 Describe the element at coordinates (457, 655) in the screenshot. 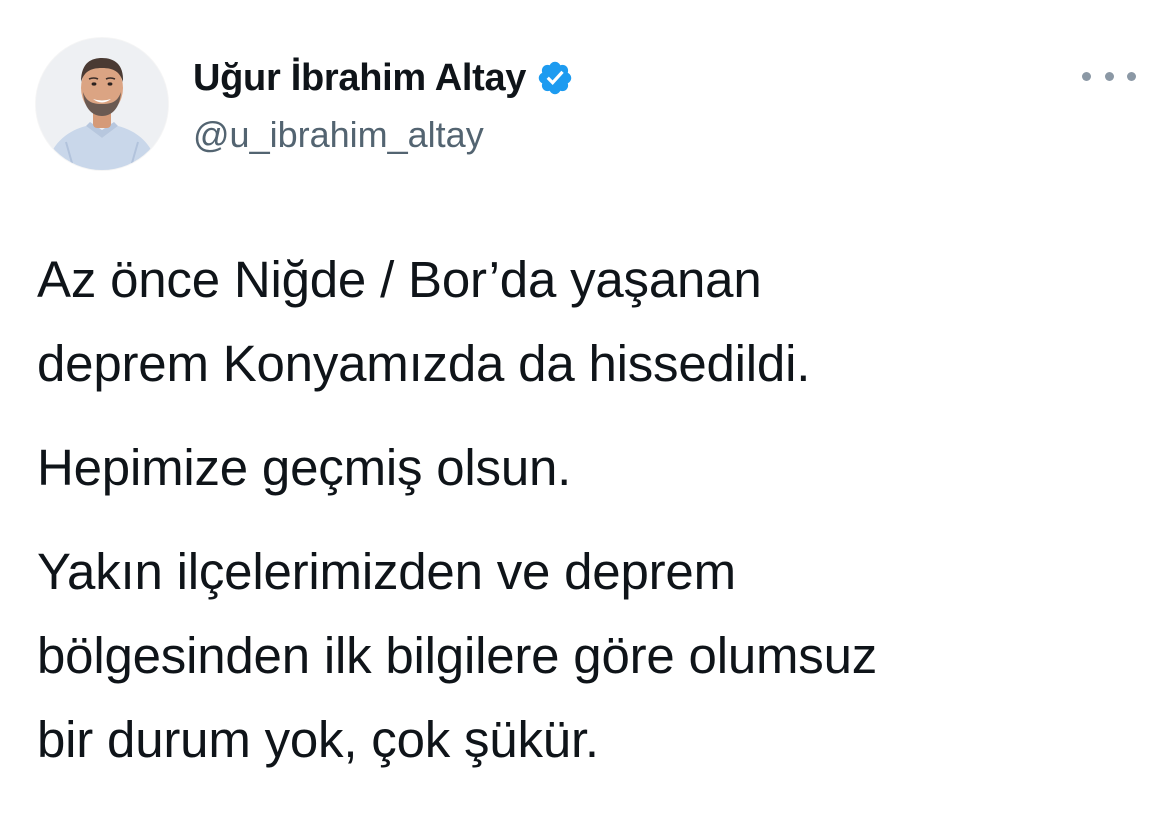

I see `tweet-line: bölgesinden ilk bilgilere göre olumsuz` at that location.